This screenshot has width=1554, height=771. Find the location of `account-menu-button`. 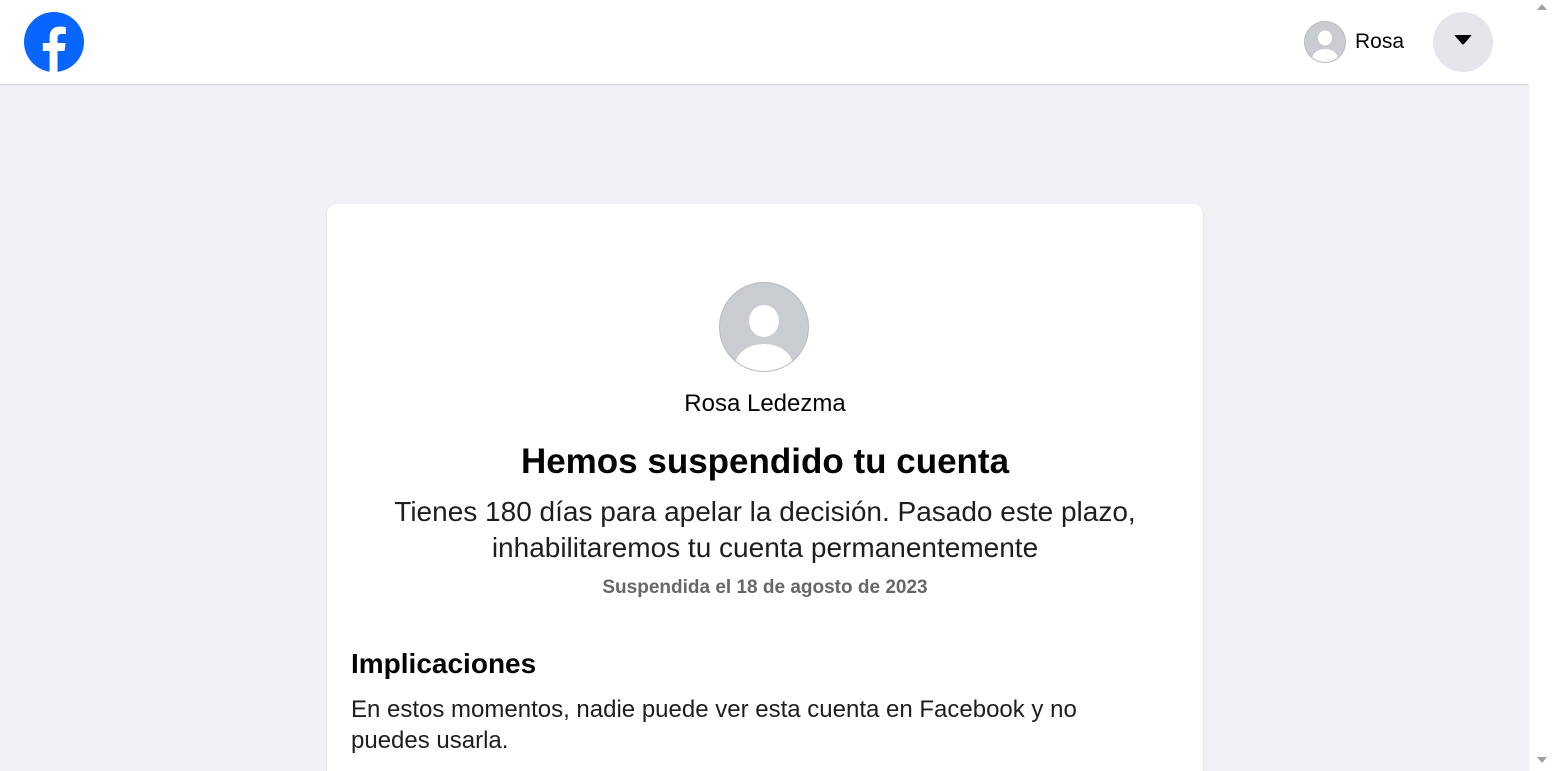

account-menu-button is located at coordinates (1463, 42).